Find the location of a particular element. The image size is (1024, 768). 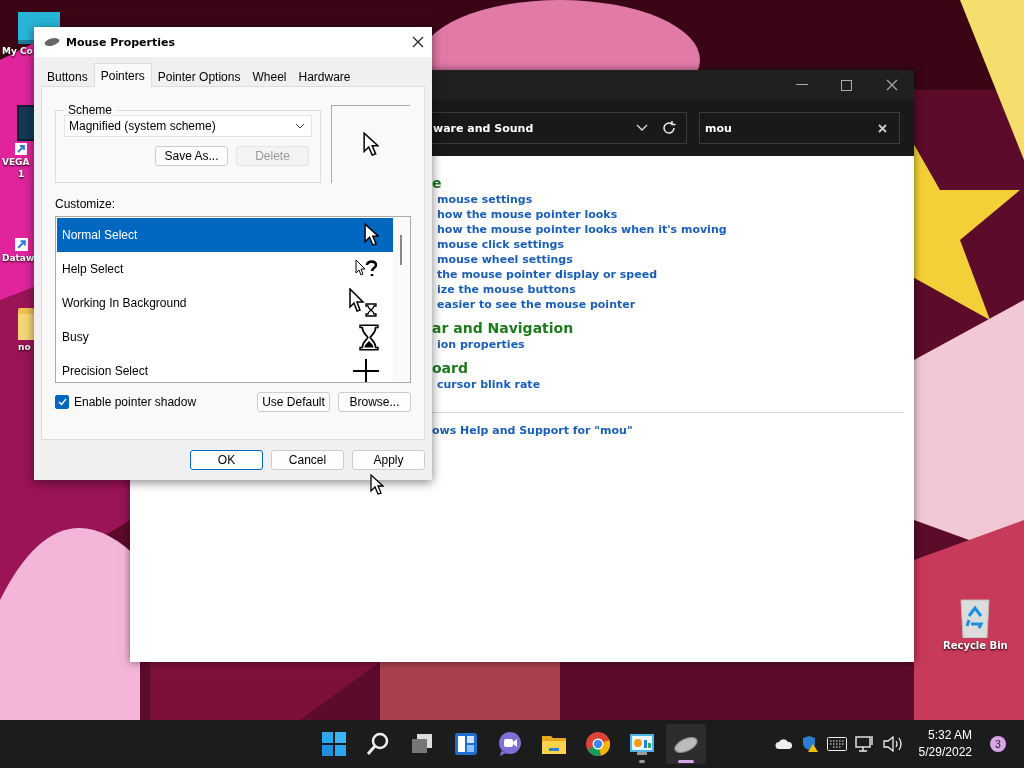

desktop-icon-label: VEGA is located at coordinates (16, 162).